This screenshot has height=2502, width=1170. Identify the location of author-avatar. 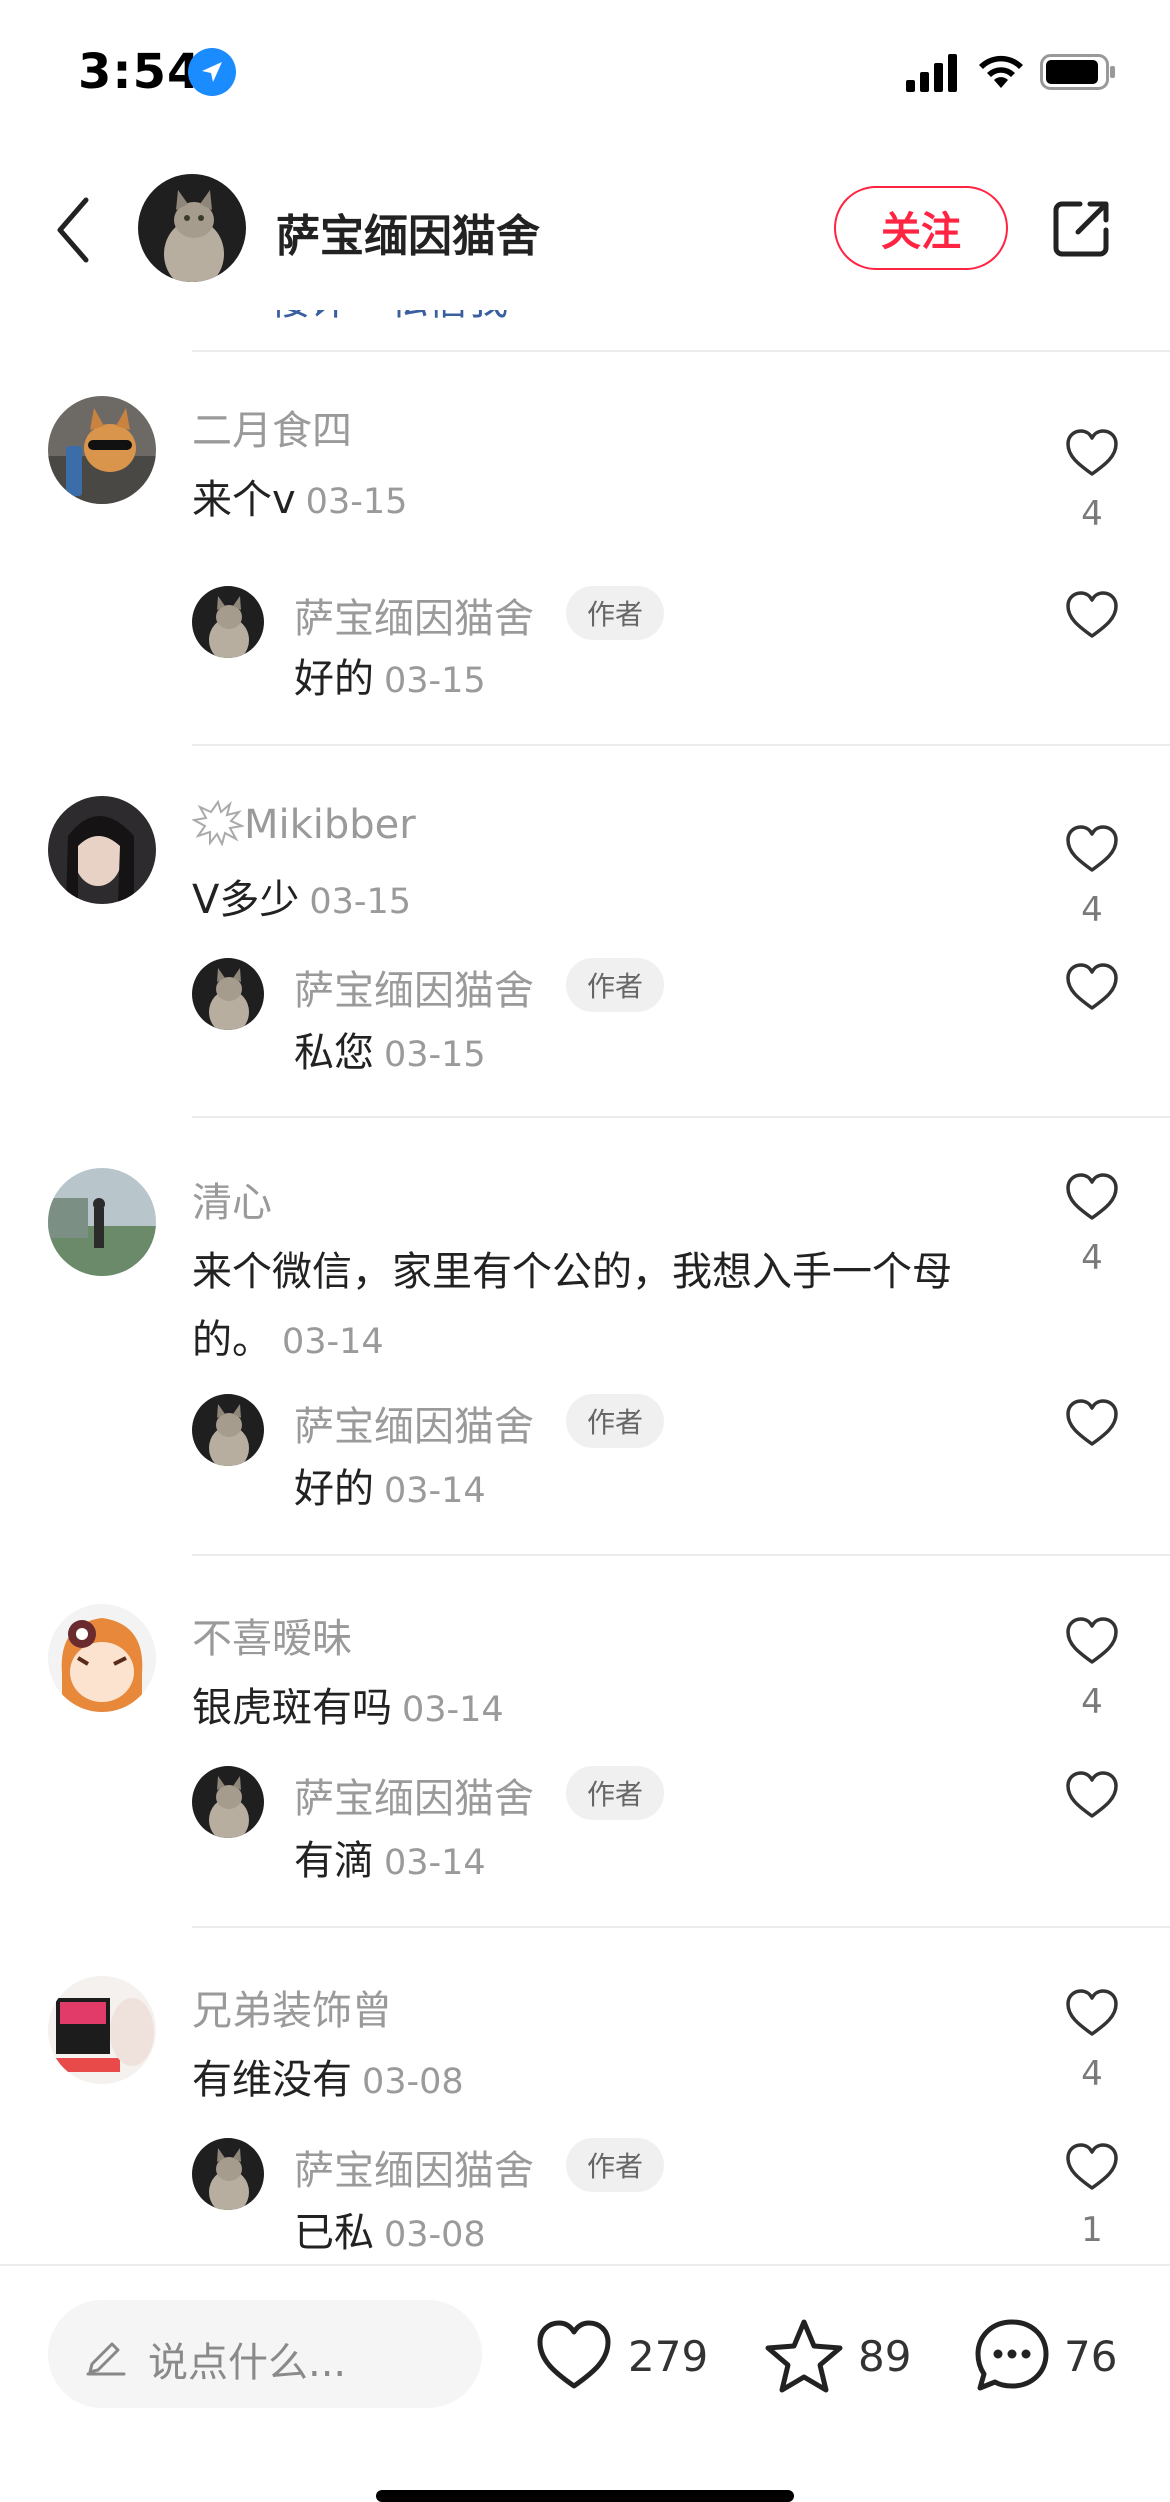
(192, 228).